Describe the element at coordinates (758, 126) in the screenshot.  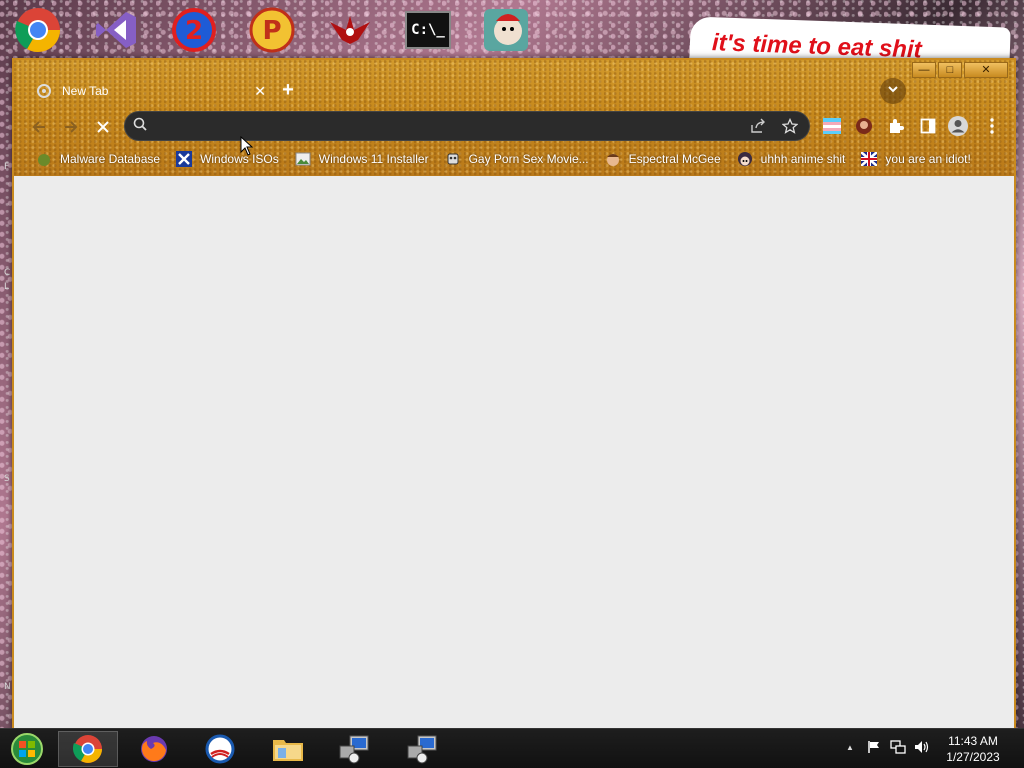
I see `share-icon` at that location.